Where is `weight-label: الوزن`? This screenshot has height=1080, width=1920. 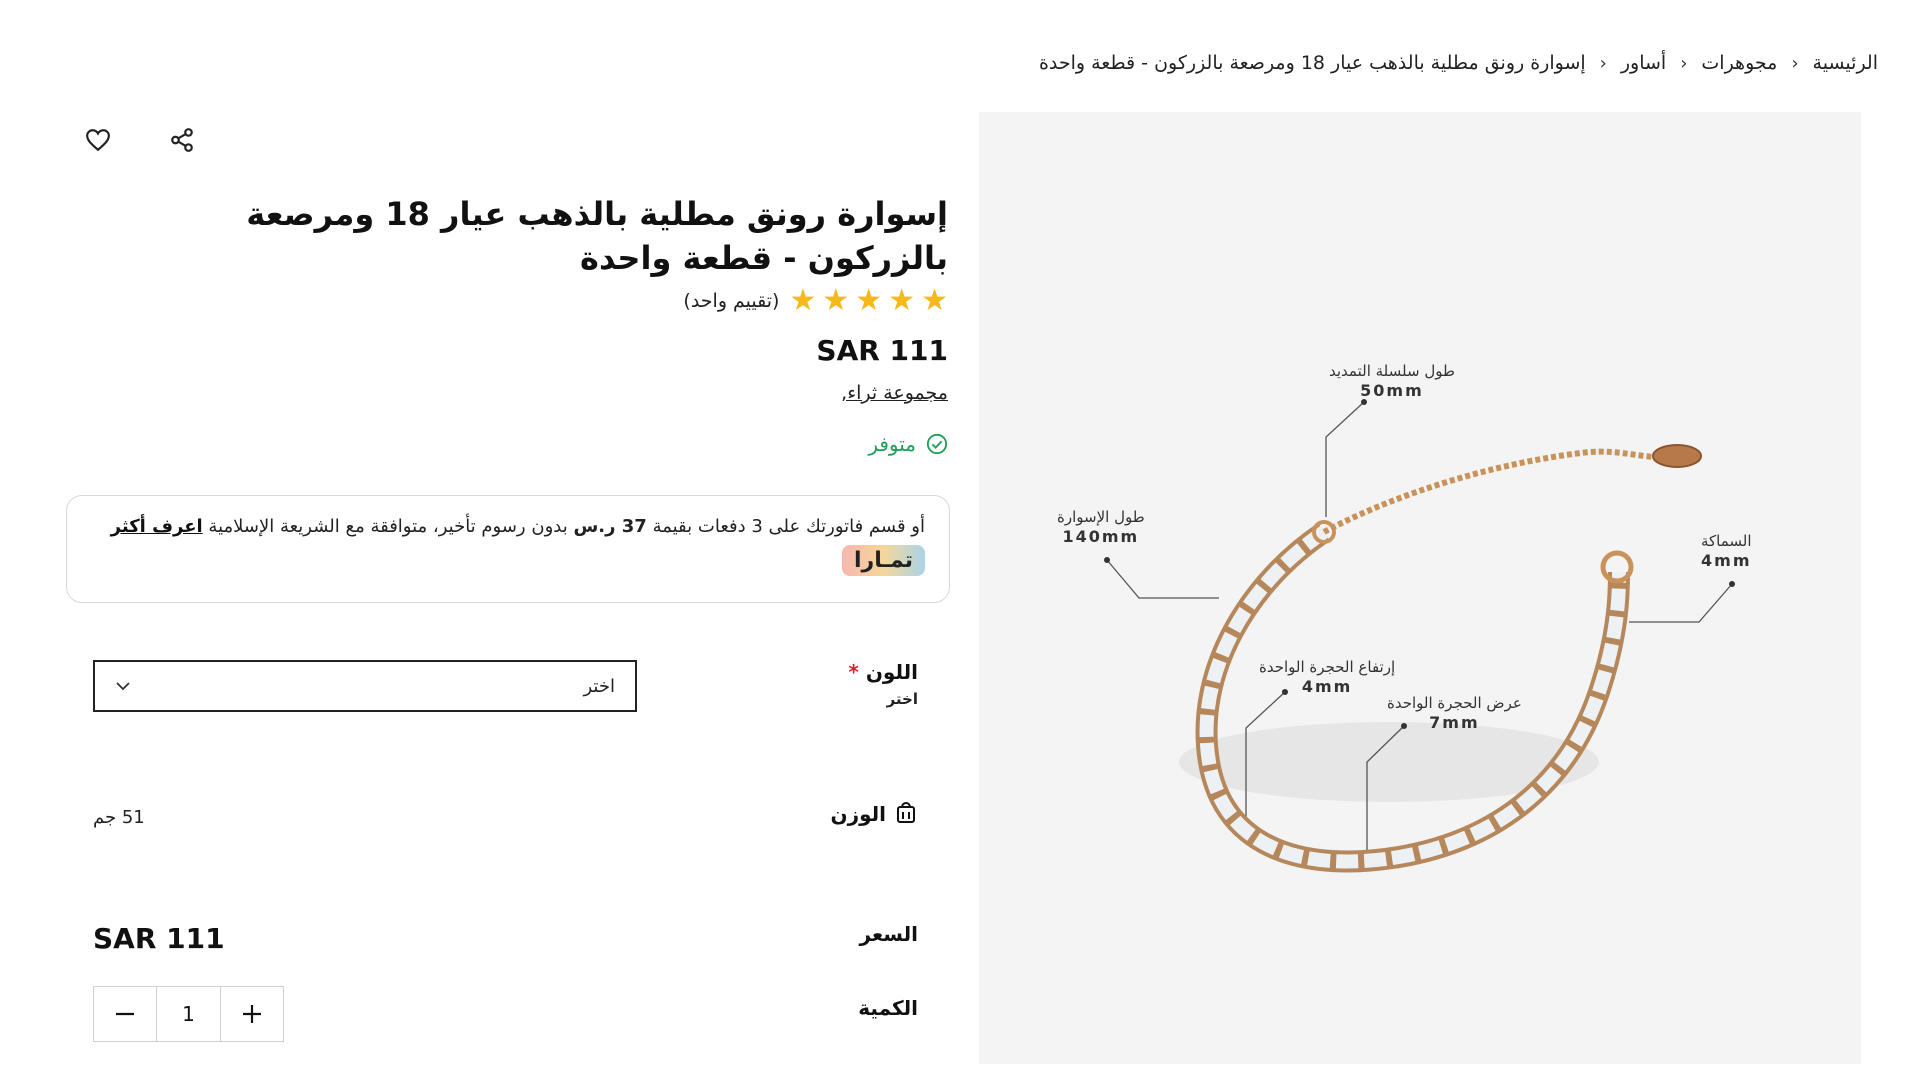
weight-label: الوزن is located at coordinates (875, 814).